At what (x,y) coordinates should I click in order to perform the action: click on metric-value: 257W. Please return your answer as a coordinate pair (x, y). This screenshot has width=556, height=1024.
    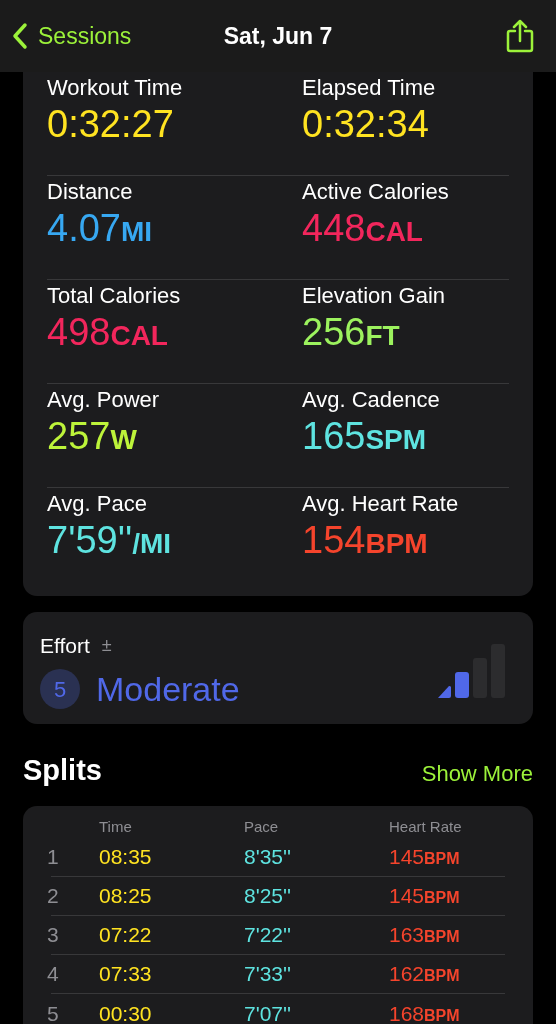
    Looking at the image, I should click on (92, 436).